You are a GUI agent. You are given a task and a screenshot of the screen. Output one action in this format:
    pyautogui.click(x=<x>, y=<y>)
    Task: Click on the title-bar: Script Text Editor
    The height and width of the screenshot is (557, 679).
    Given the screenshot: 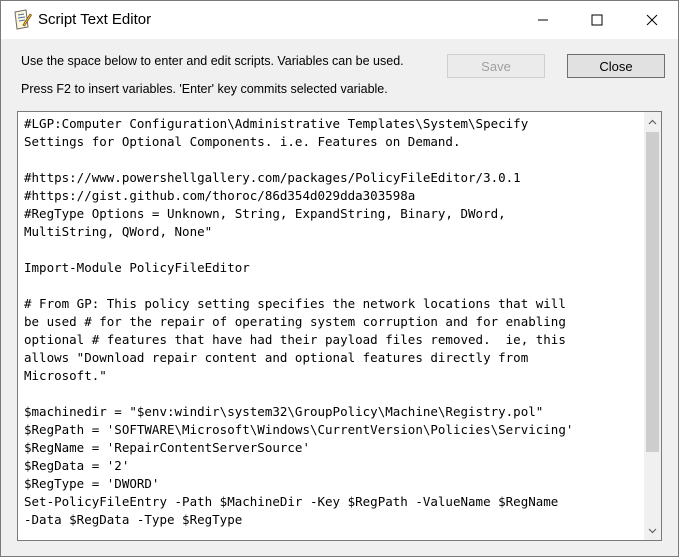 What is the action you would take?
    pyautogui.click(x=339, y=20)
    